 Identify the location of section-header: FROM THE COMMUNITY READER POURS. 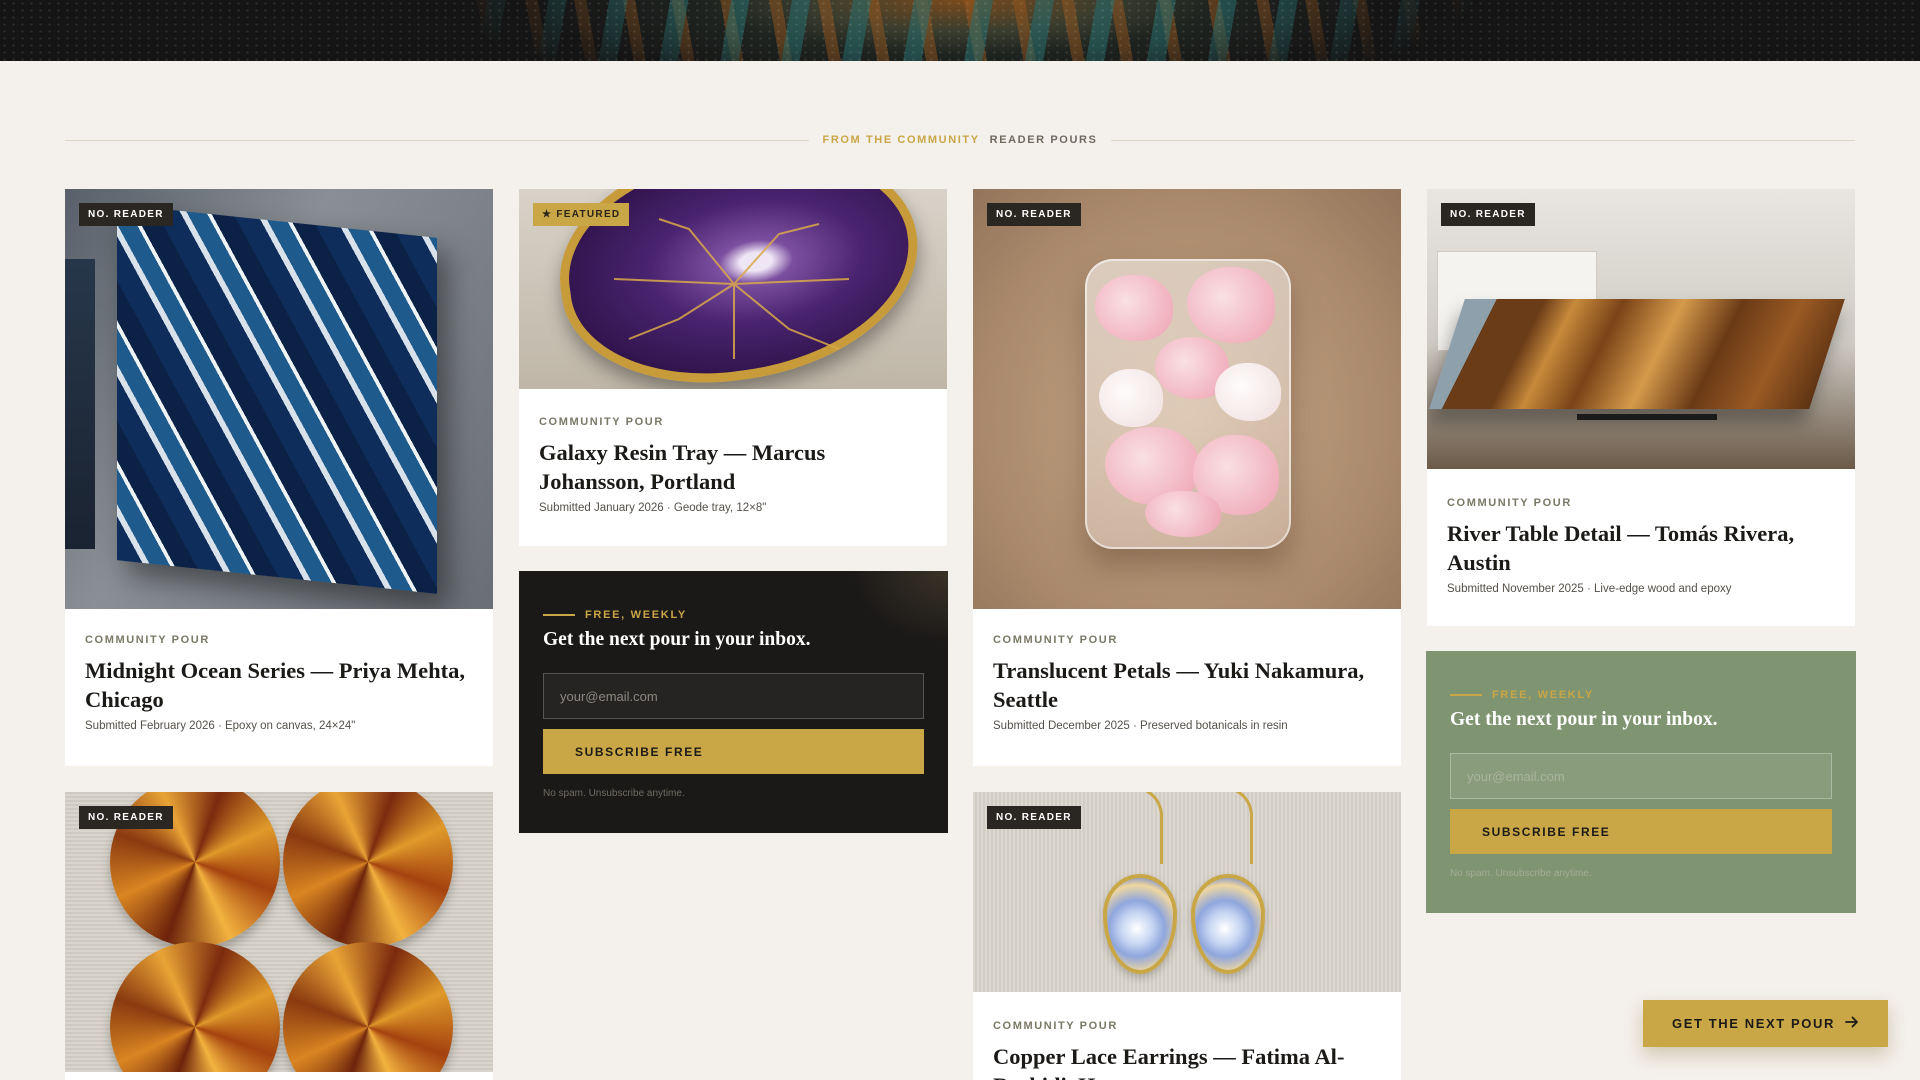
(960, 140).